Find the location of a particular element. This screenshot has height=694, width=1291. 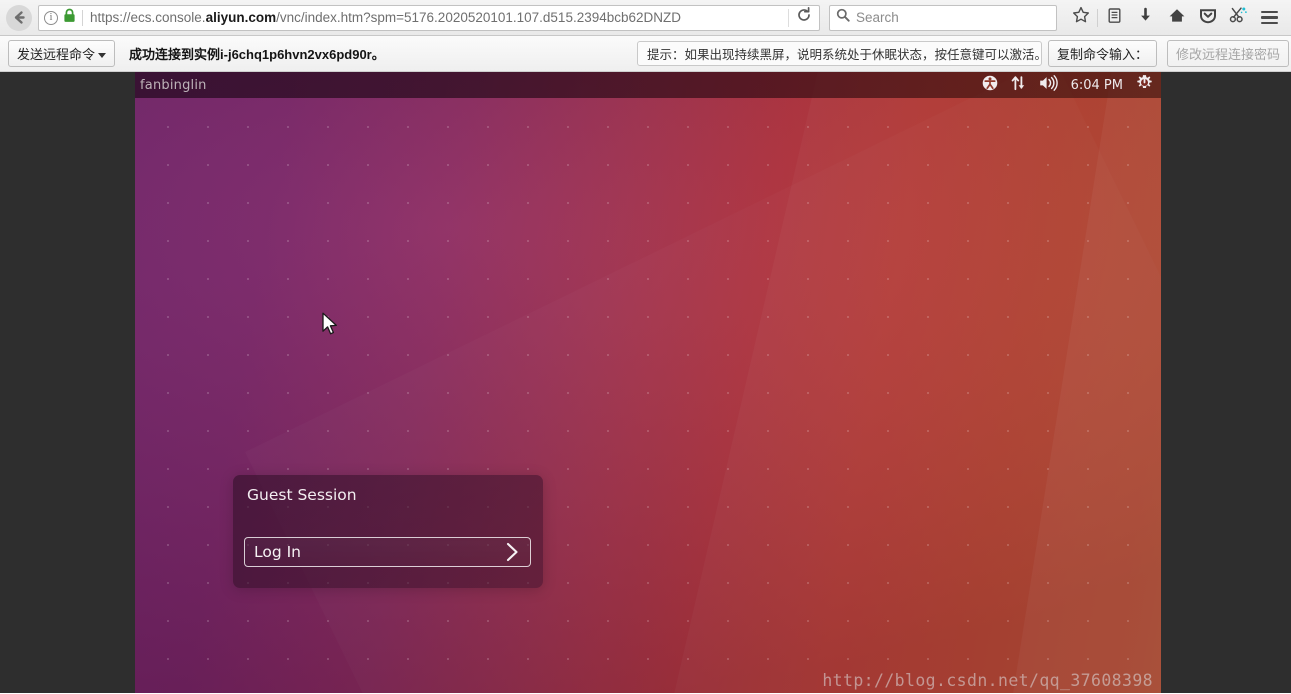

clip-button is located at coordinates (1238, 18).